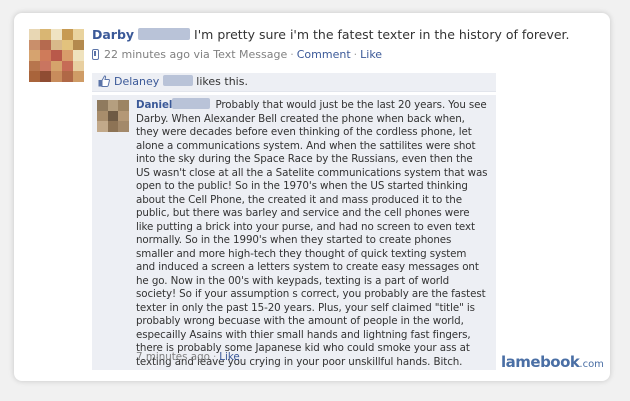  I want to click on comment-like-link: Like, so click(229, 357).